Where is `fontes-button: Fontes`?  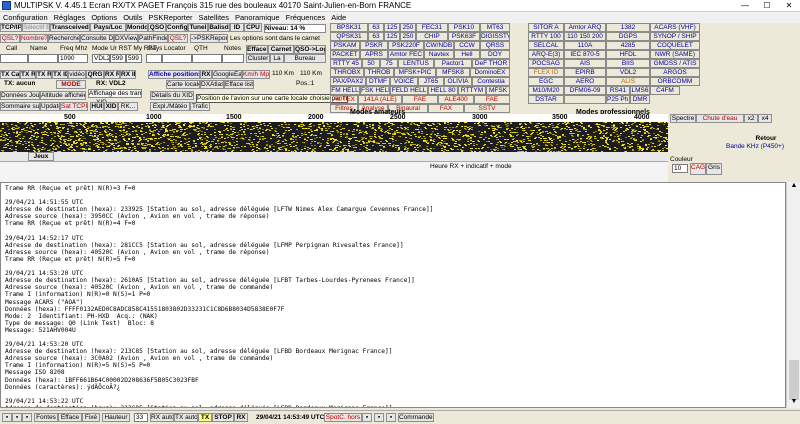 fontes-button: Fontes is located at coordinates (46, 417).